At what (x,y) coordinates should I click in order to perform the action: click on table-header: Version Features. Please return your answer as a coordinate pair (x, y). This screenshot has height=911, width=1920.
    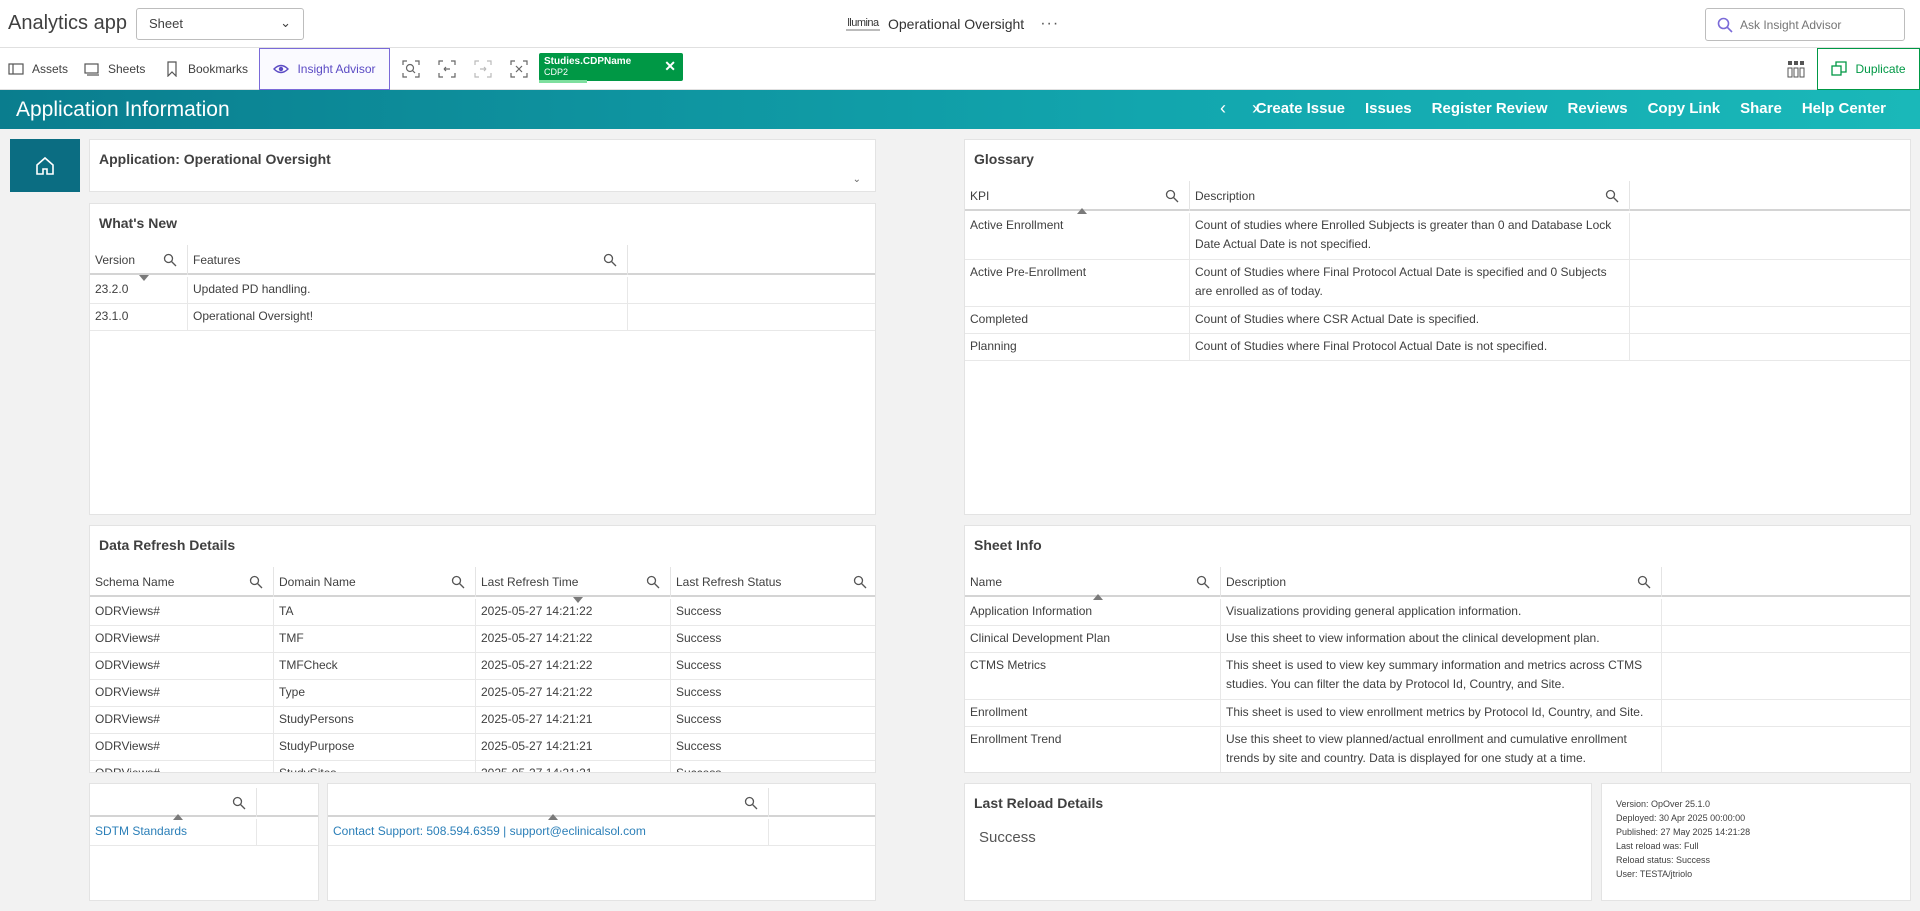
    Looking at the image, I should click on (482, 263).